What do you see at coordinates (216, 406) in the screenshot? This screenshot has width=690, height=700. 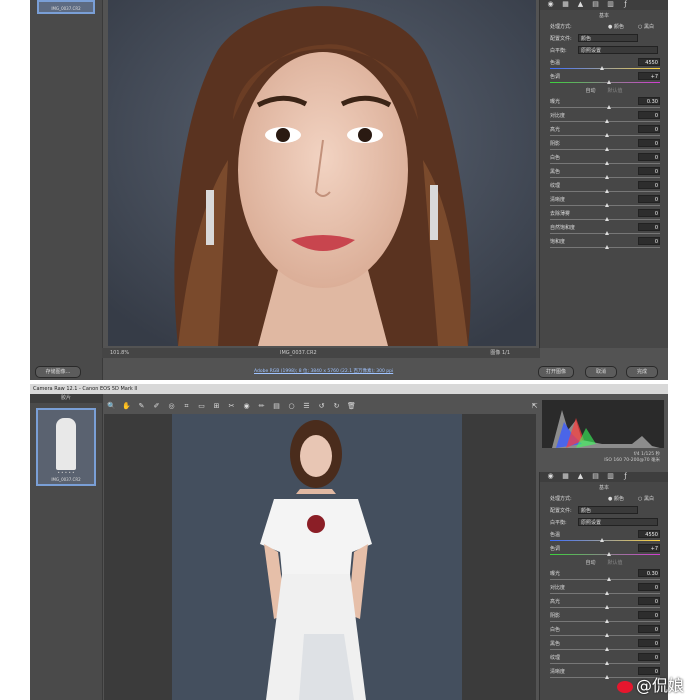 I see `transform-tool-icon: ⊞` at bounding box center [216, 406].